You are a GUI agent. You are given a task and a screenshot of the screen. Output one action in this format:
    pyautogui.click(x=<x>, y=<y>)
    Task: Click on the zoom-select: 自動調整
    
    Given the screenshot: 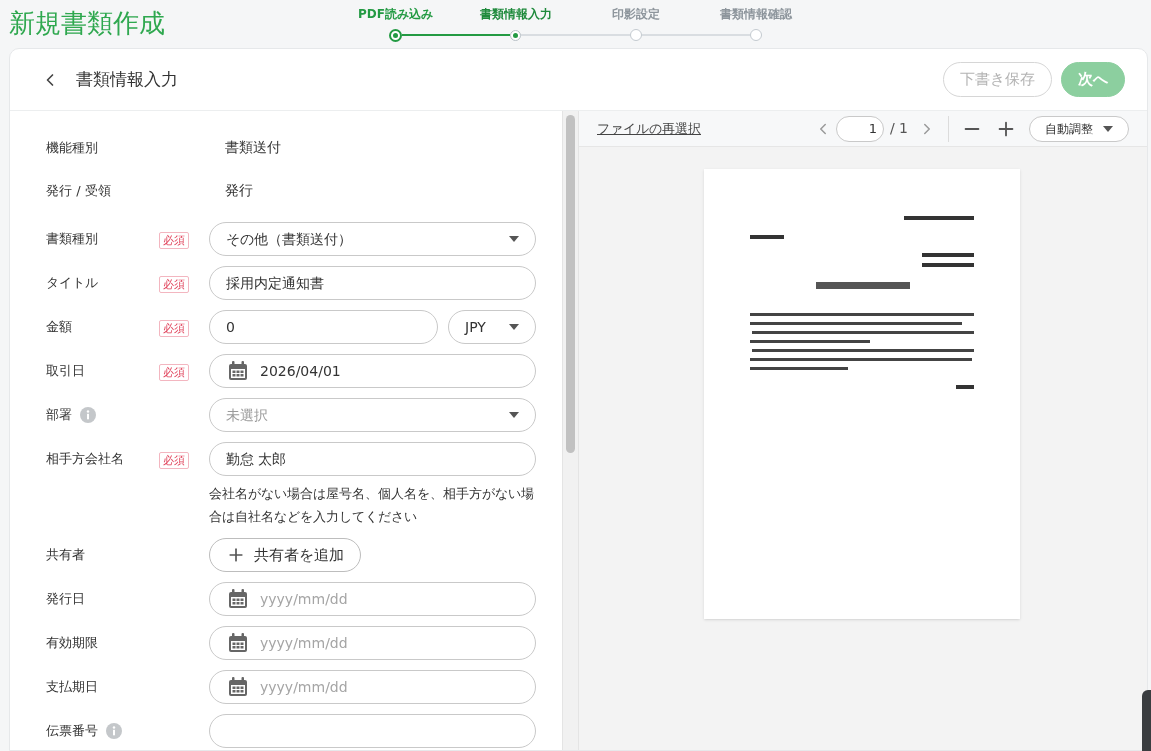 What is the action you would take?
    pyautogui.click(x=1079, y=128)
    